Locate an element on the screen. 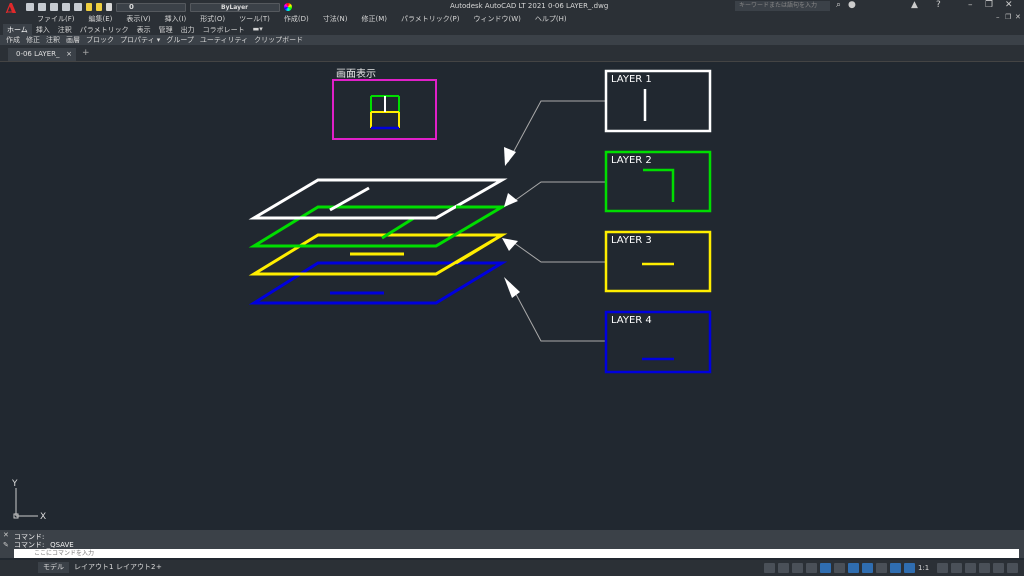 The width and height of the screenshot is (1024, 576). ortho-icon is located at coordinates (811, 568).